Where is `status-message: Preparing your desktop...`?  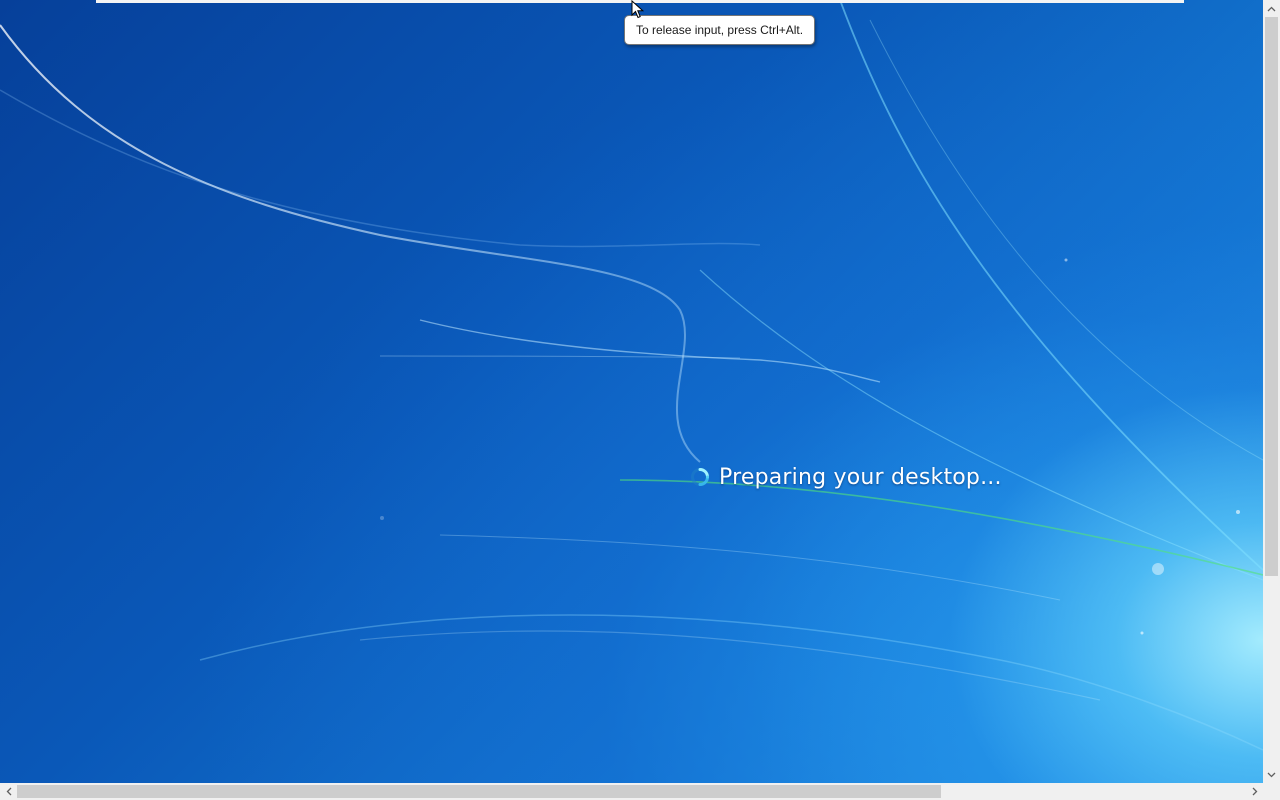 status-message: Preparing your desktop... is located at coordinates (860, 477).